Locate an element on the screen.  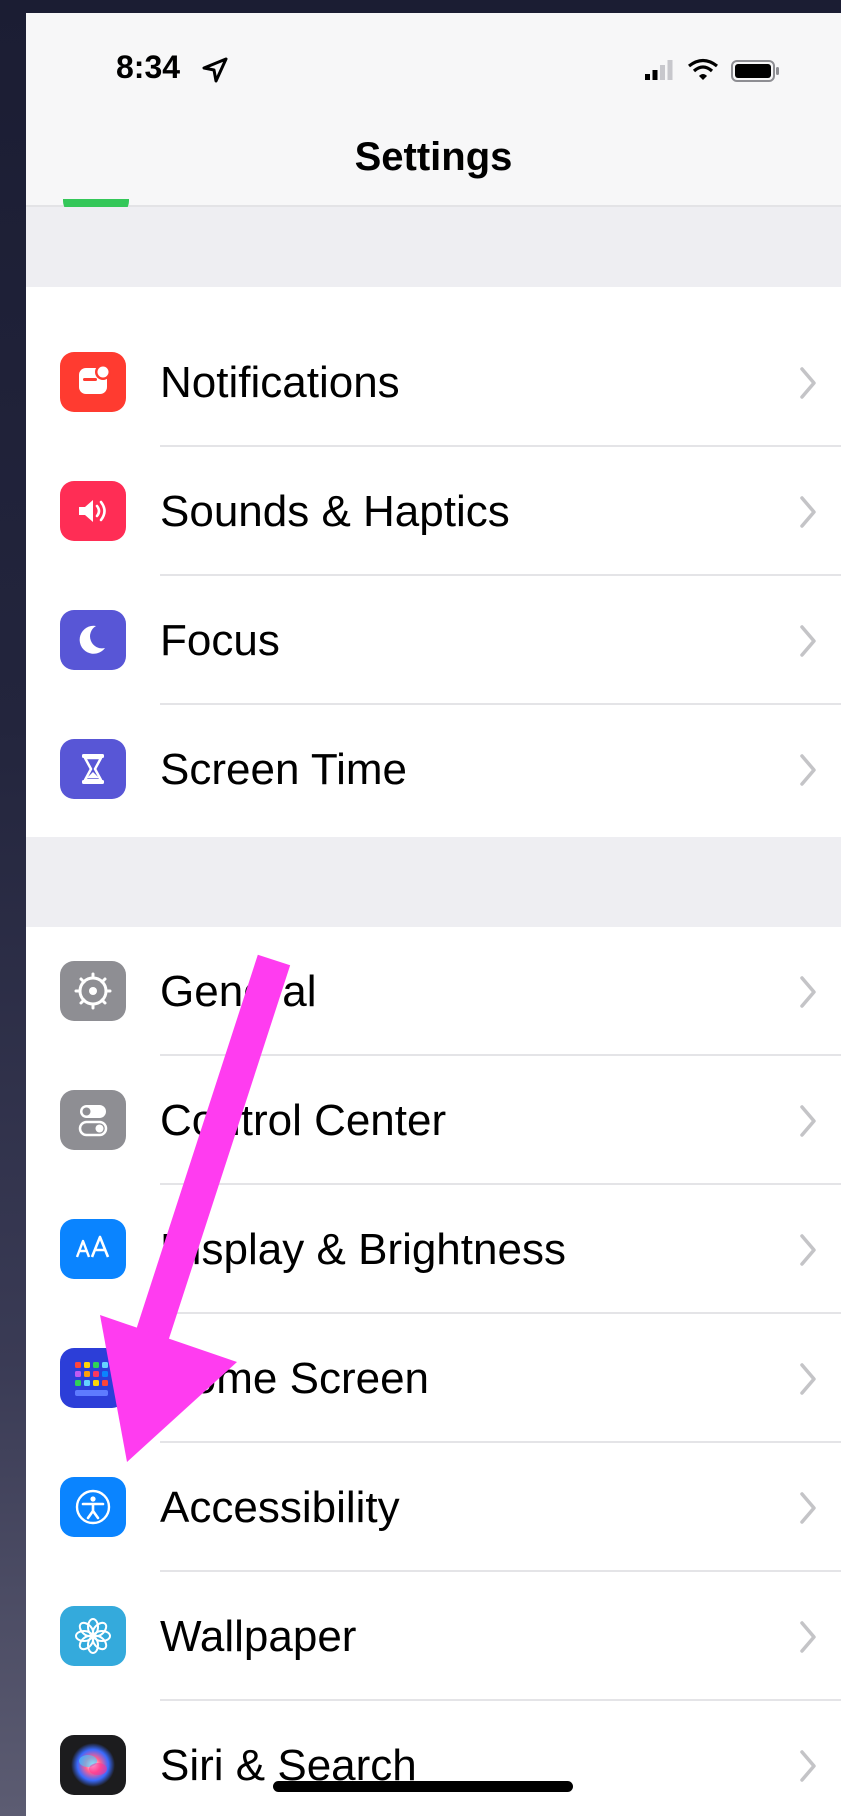
hourglass-icon is located at coordinates (93, 769).